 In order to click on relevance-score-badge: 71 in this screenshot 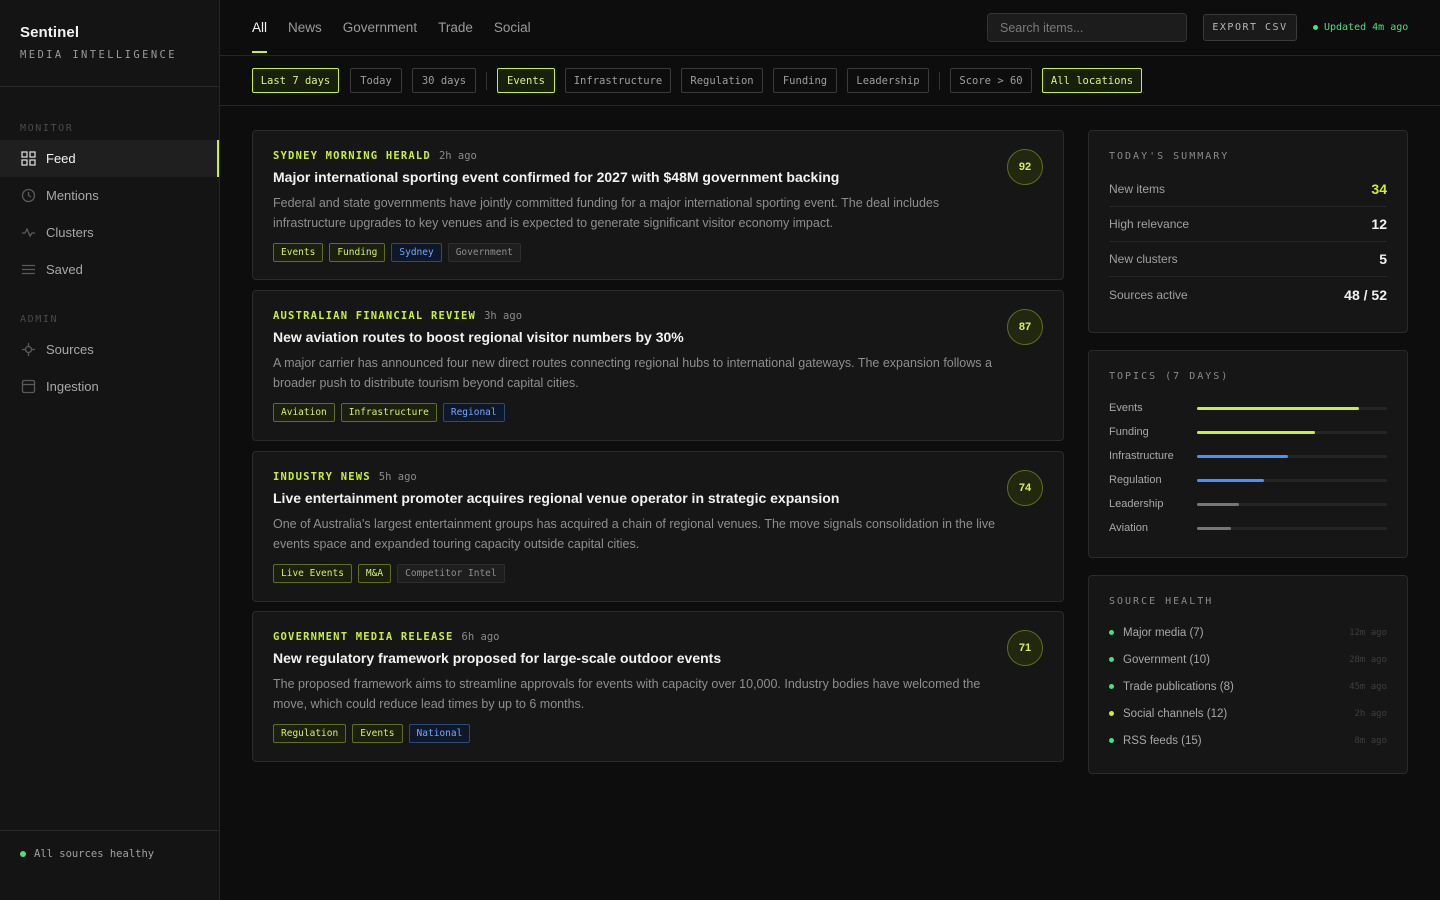, I will do `click(1025, 648)`.